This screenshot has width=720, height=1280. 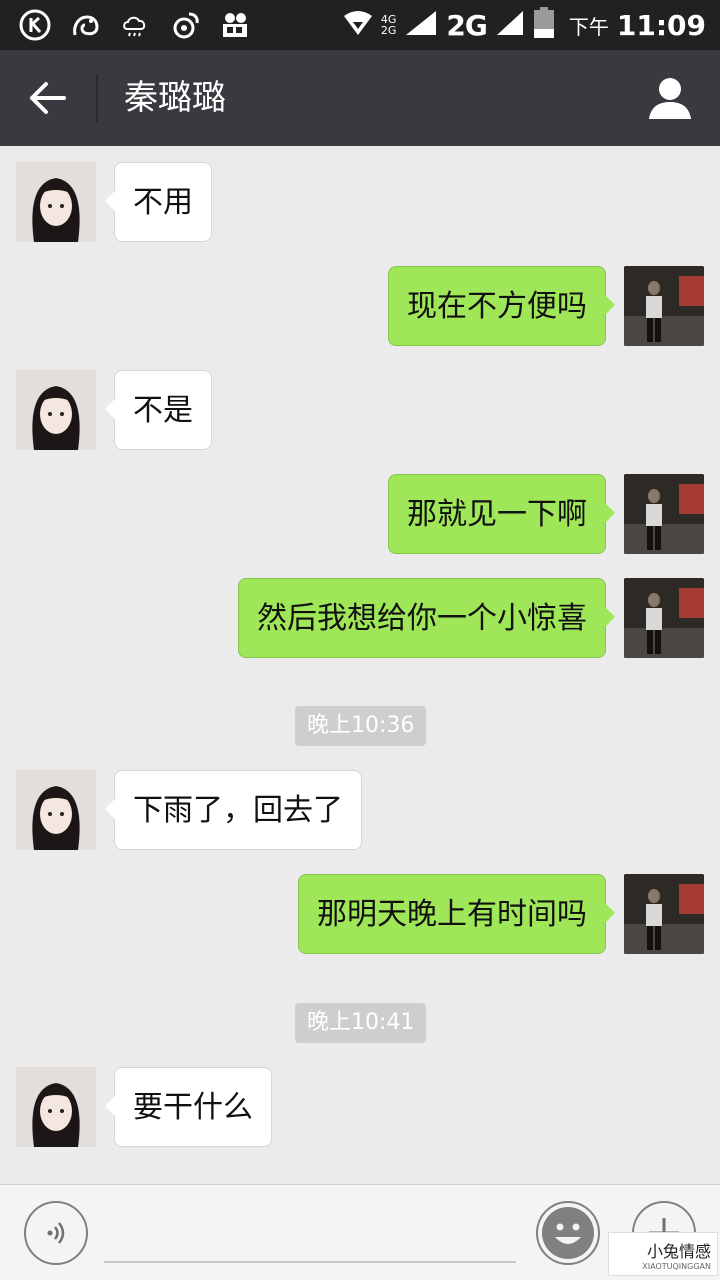 I want to click on incoming-message: 不是, so click(x=158, y=410).